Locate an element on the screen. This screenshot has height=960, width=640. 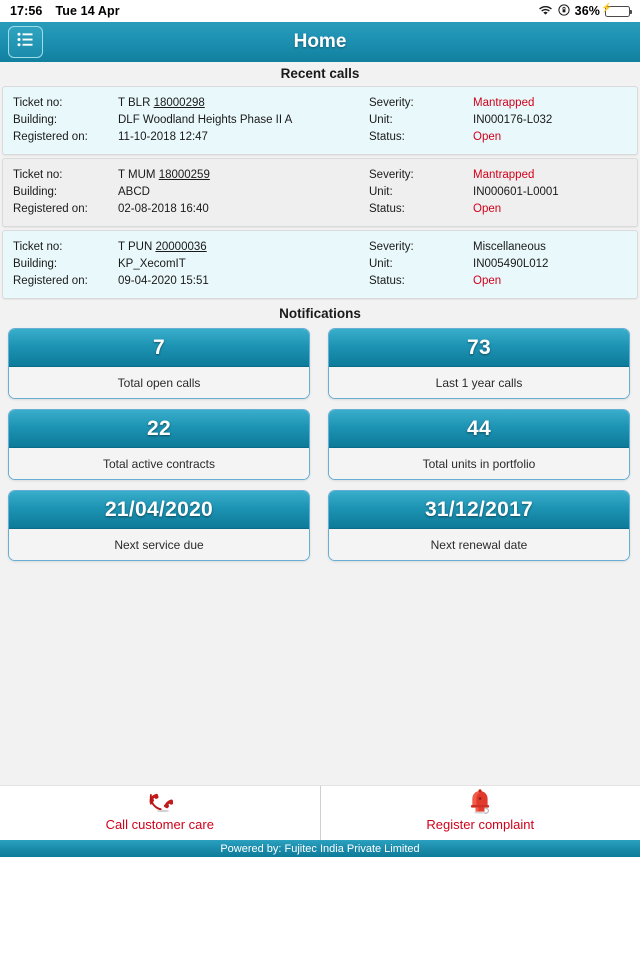
tile-value: 7 is located at coordinates (159, 347).